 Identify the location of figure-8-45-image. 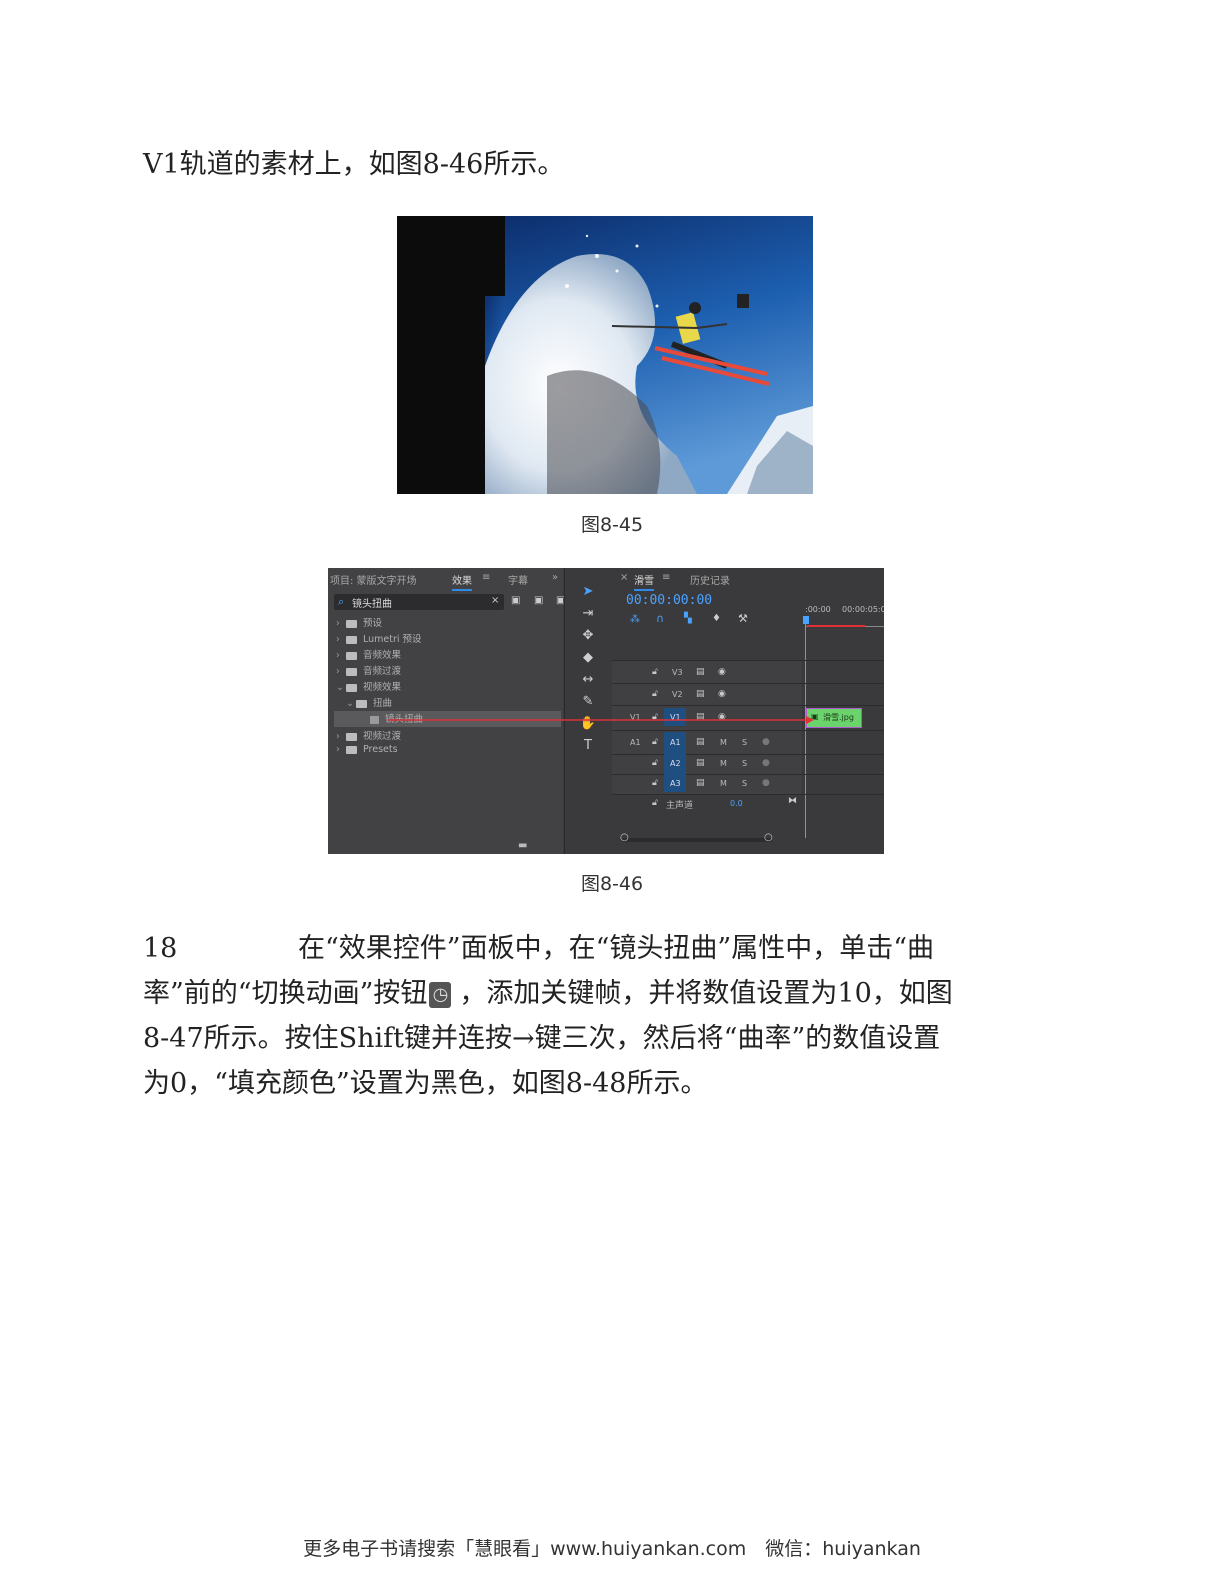
(605, 355).